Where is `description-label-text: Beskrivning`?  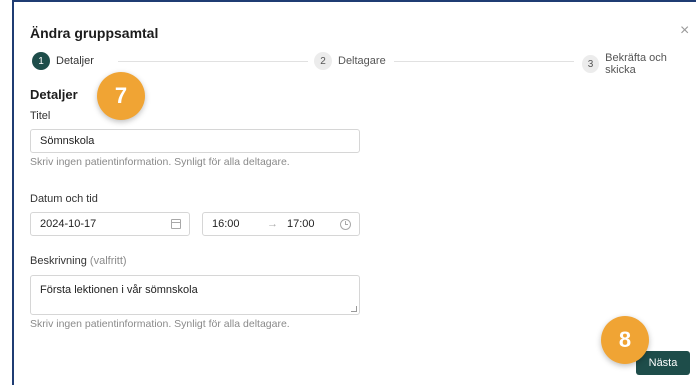 description-label-text: Beskrivning is located at coordinates (58, 261).